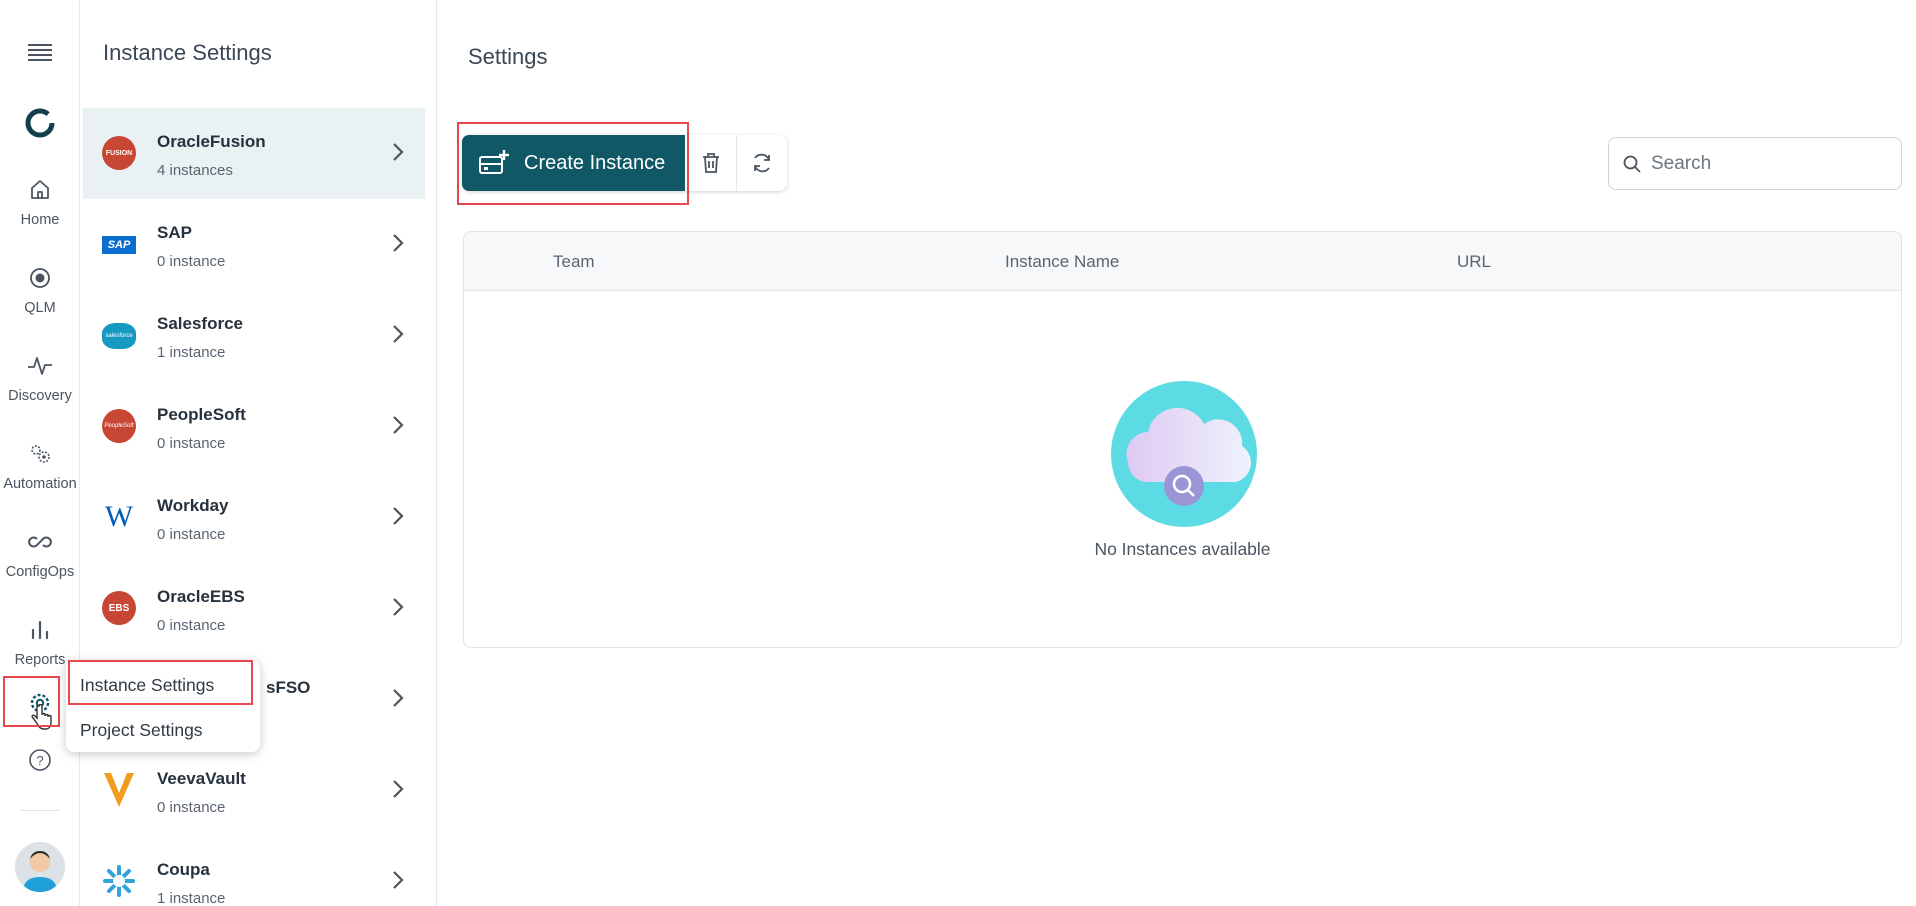 The width and height of the screenshot is (1916, 906). I want to click on nav-discovery: Discovery, so click(40, 379).